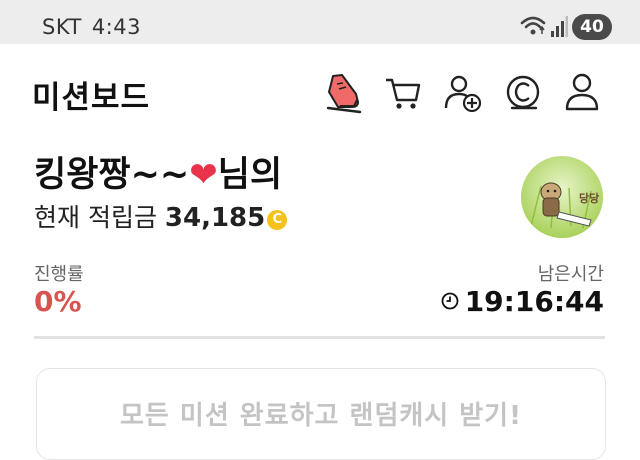 This screenshot has height=460, width=640. What do you see at coordinates (450, 301) in the screenshot?
I see `clock-icon` at bounding box center [450, 301].